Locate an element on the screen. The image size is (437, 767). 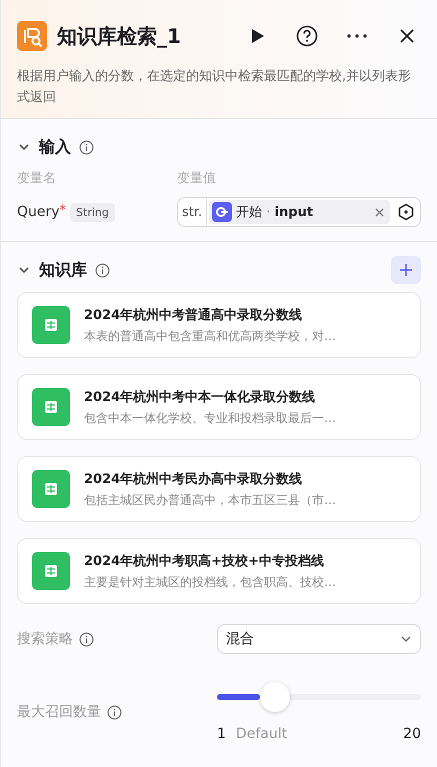
setting-label: 最大召回数量 is located at coordinates (59, 712).